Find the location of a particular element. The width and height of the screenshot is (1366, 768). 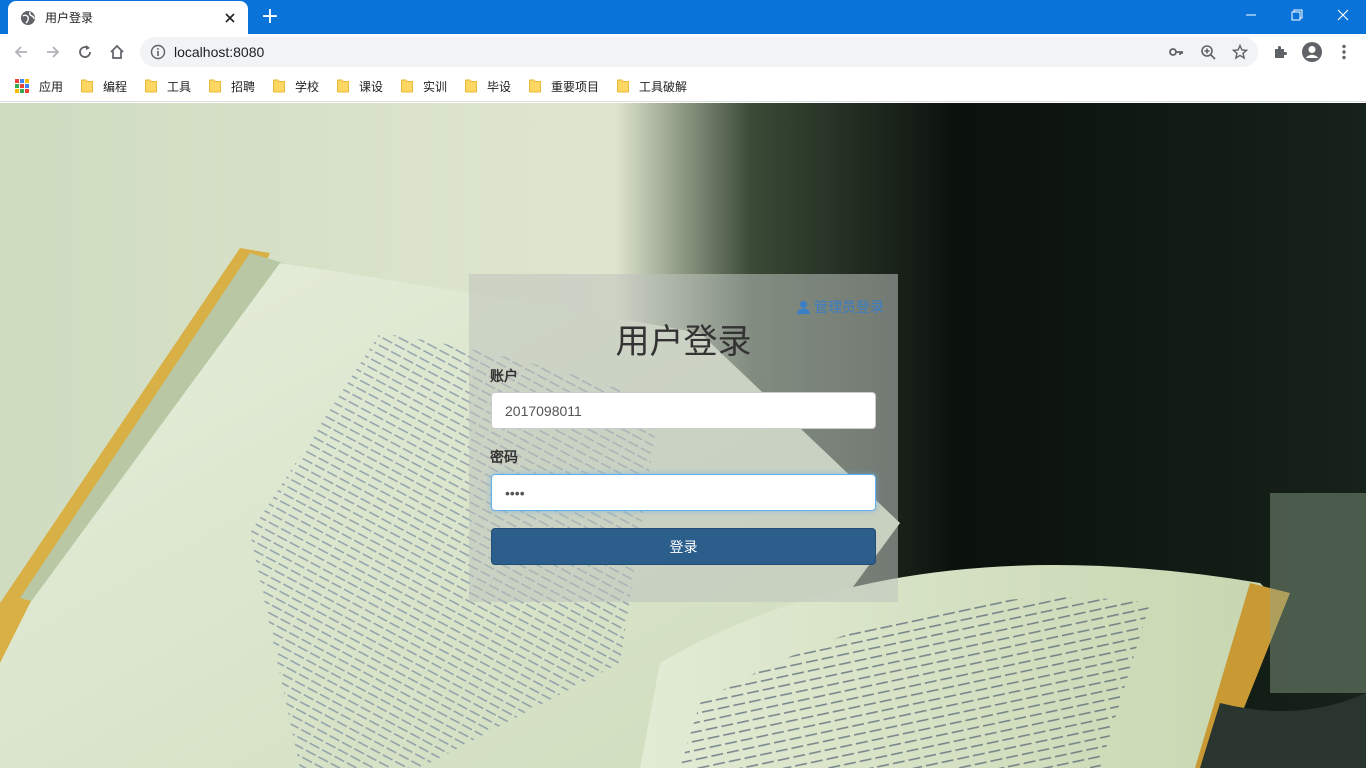

password-input: •••• is located at coordinates (683, 492).